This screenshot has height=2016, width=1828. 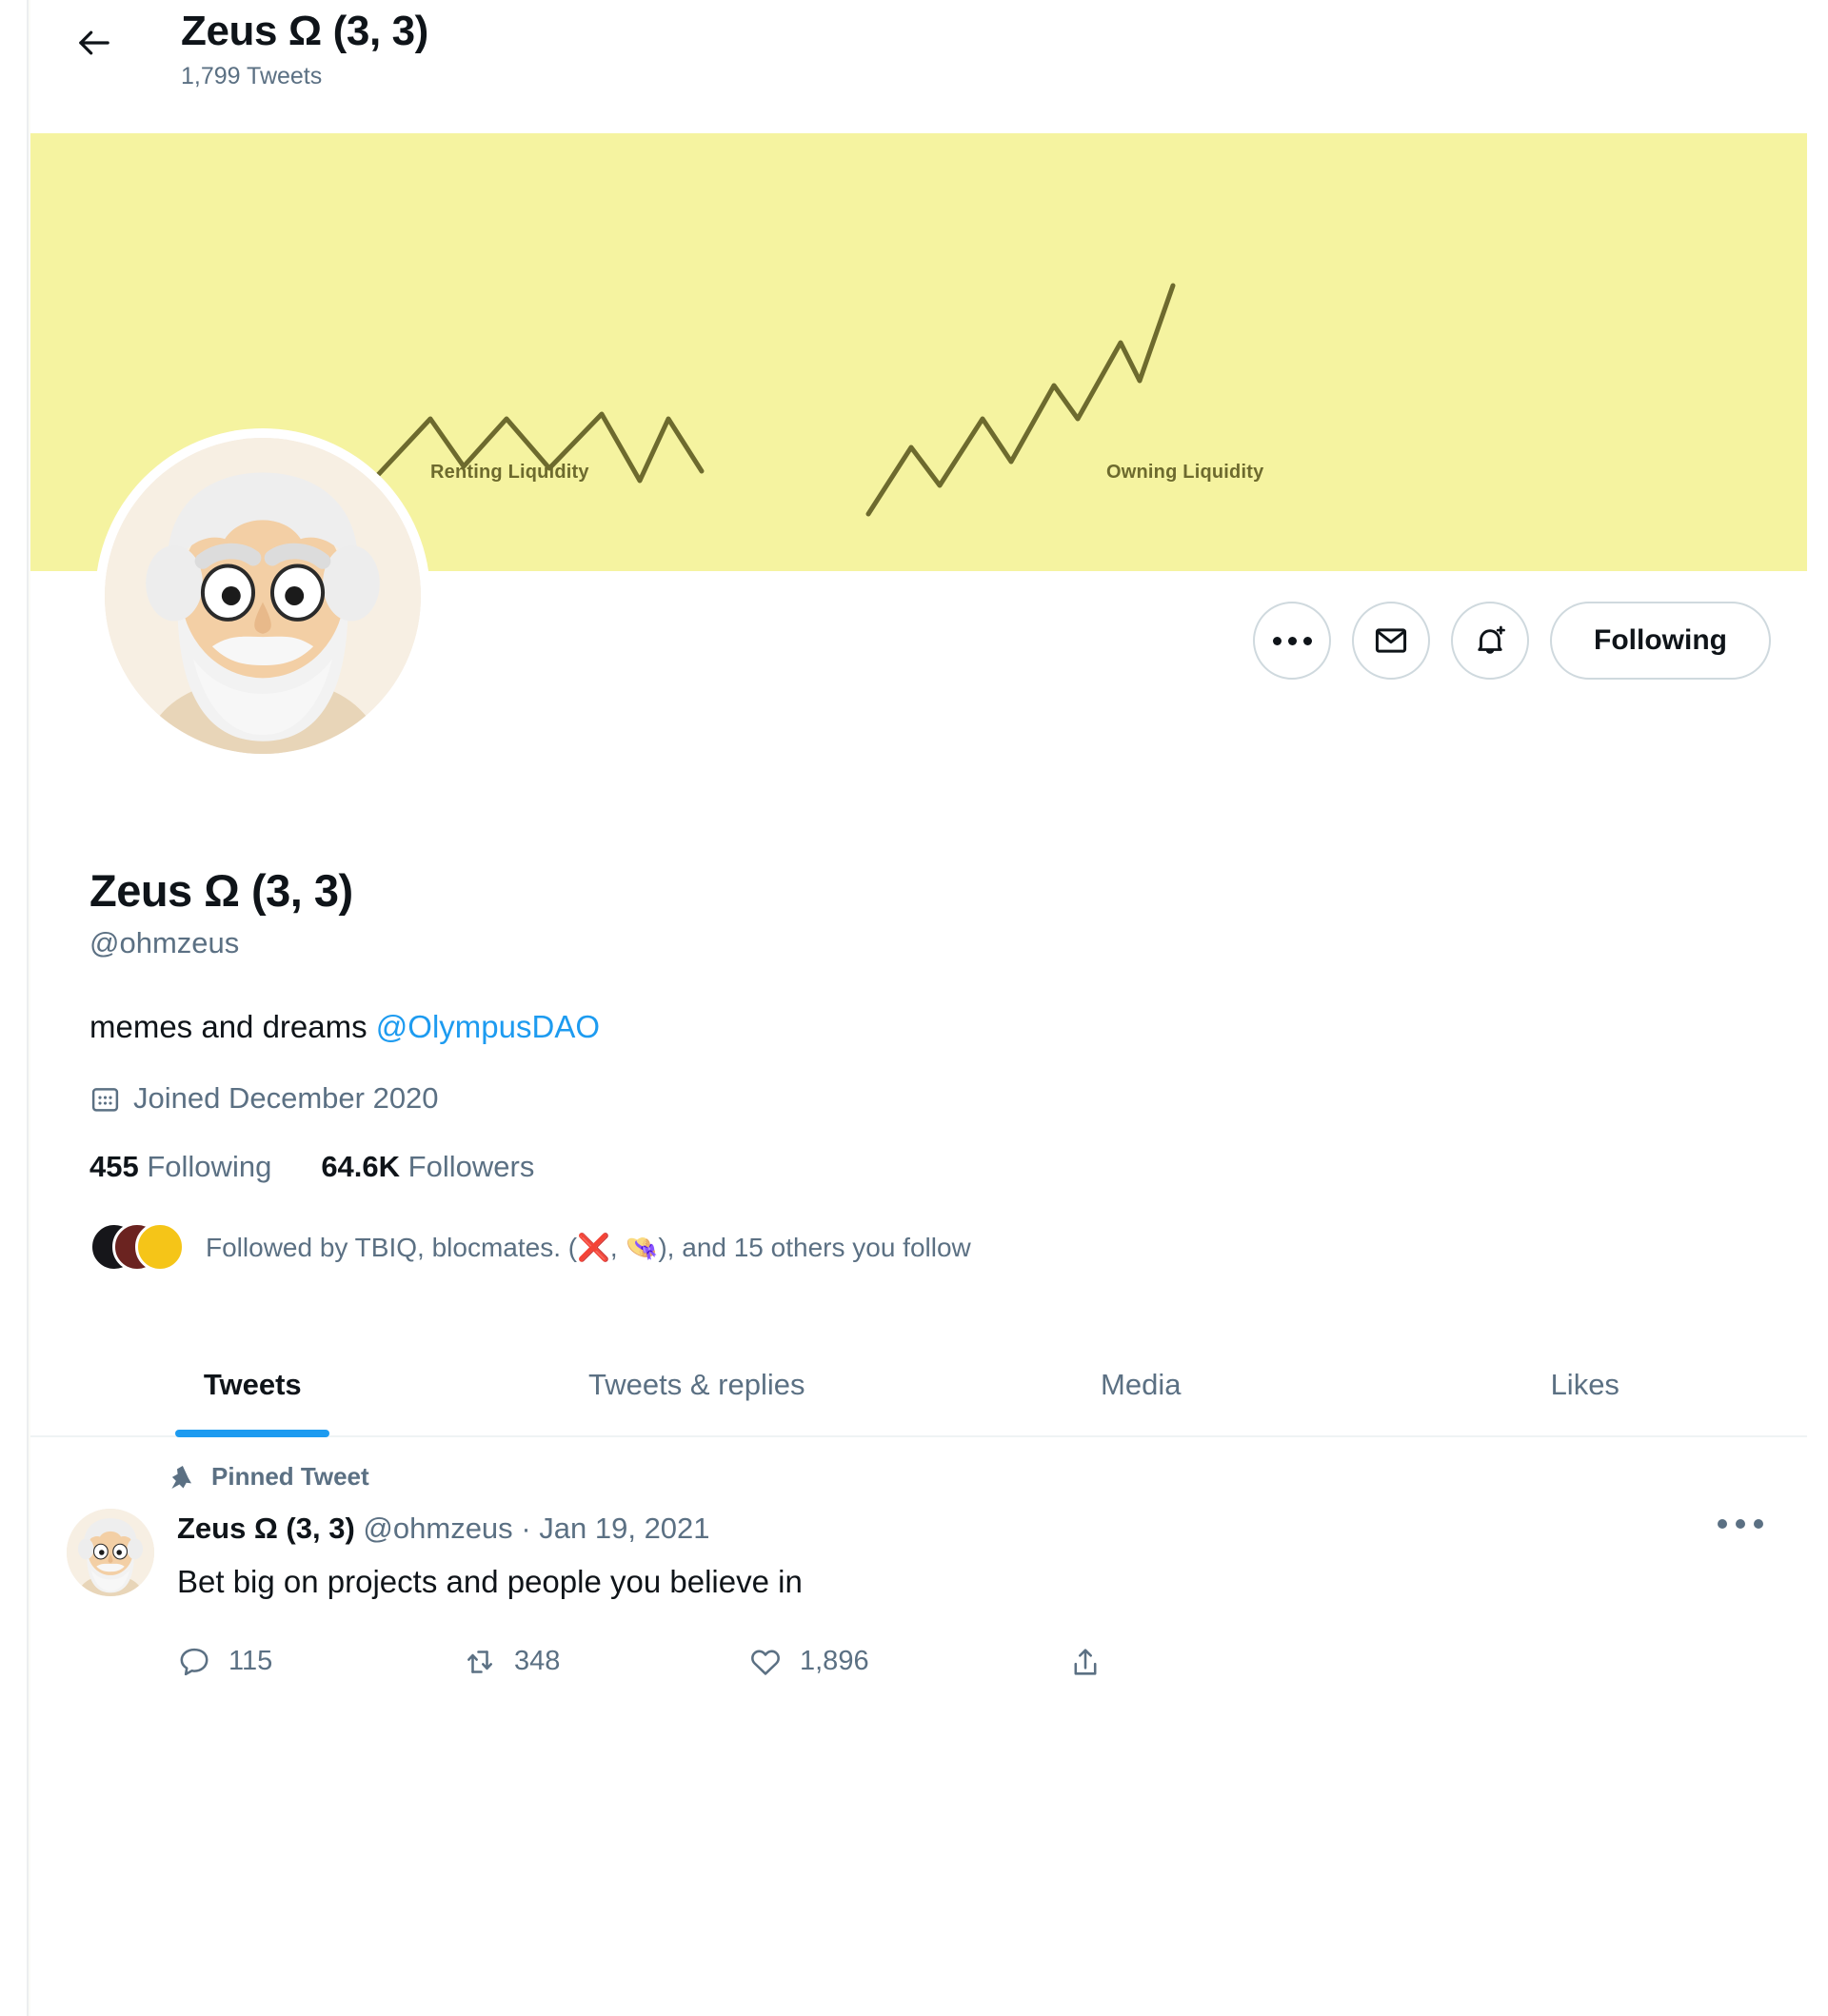 I want to click on followers-count-value: 64.6K, so click(x=361, y=1167).